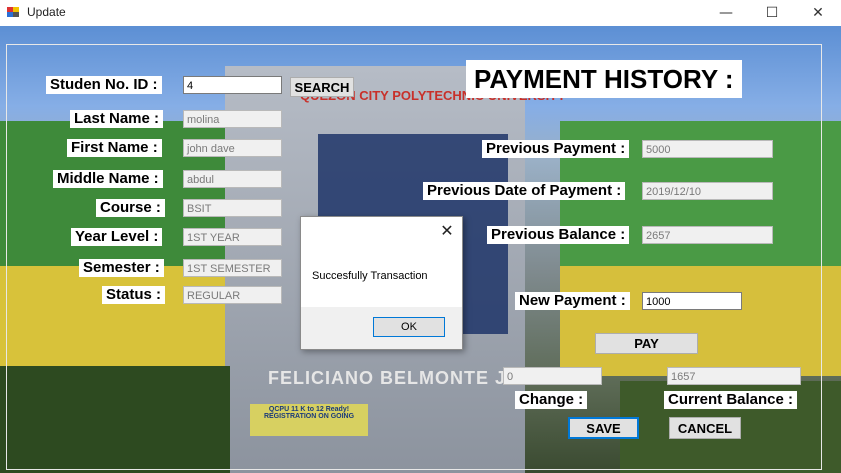 This screenshot has width=841, height=473. I want to click on maximize-button: ☐, so click(772, 13).